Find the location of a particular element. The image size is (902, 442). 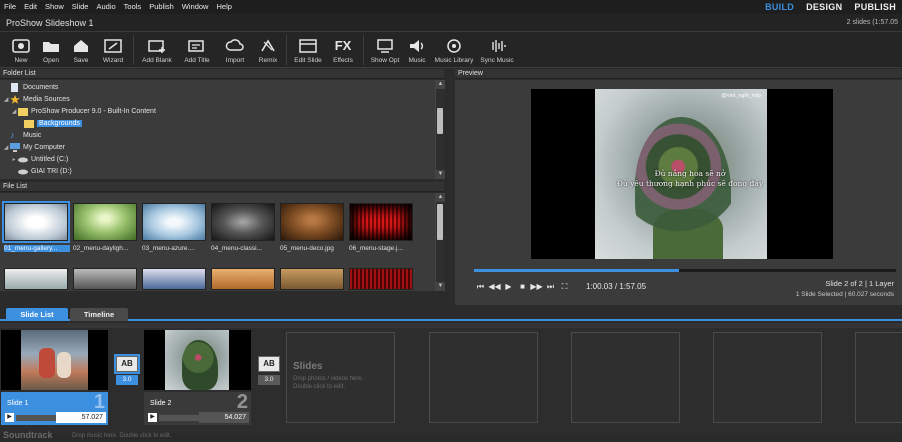

expand-arrow-icon: ▸ is located at coordinates (14, 159).